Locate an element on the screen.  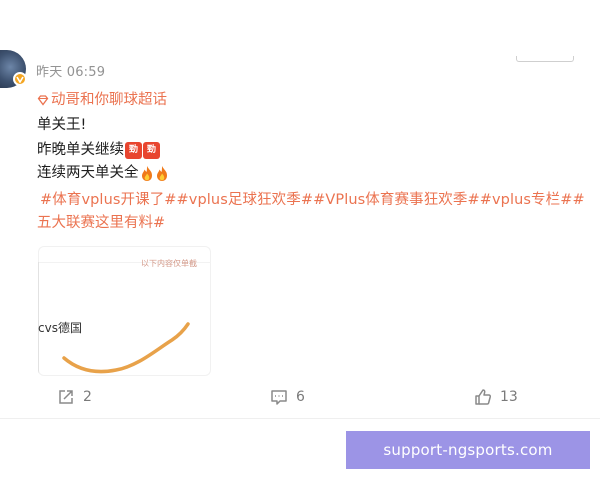
watermark: support-ngsports.com is located at coordinates (468, 450).